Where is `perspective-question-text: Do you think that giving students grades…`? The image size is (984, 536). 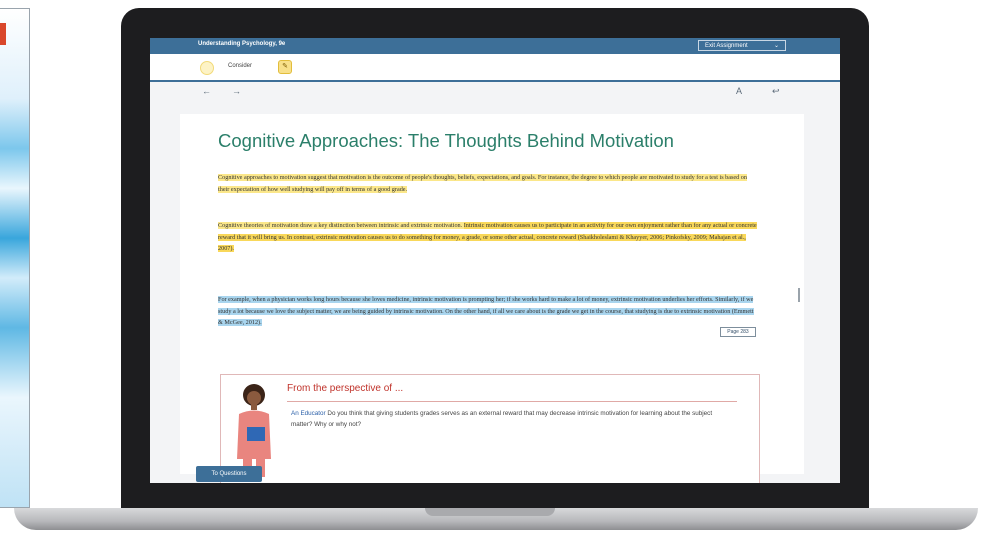
perspective-question-text: Do you think that giving students grades… is located at coordinates (502, 419).